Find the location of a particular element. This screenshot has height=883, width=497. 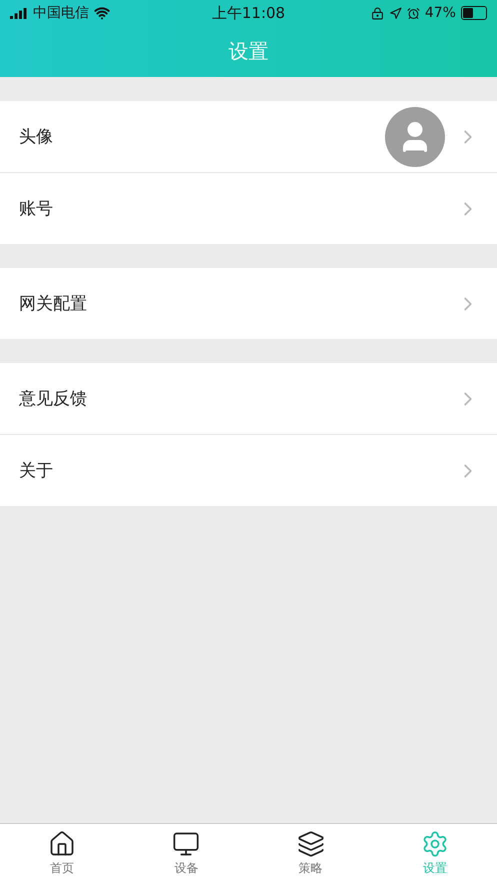

home-icon is located at coordinates (62, 844).